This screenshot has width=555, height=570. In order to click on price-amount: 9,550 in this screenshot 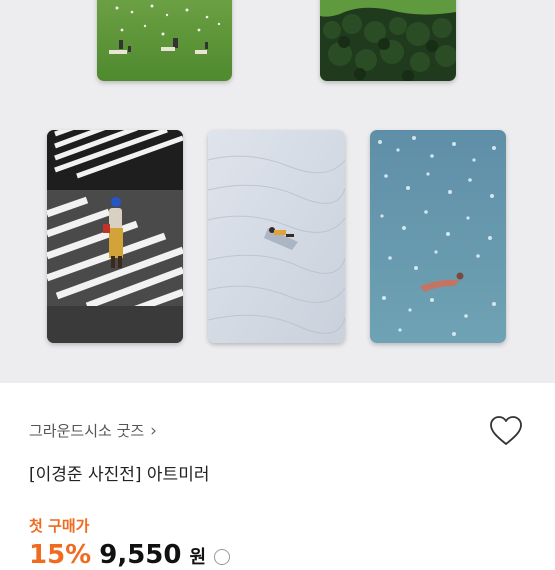, I will do `click(140, 555)`.